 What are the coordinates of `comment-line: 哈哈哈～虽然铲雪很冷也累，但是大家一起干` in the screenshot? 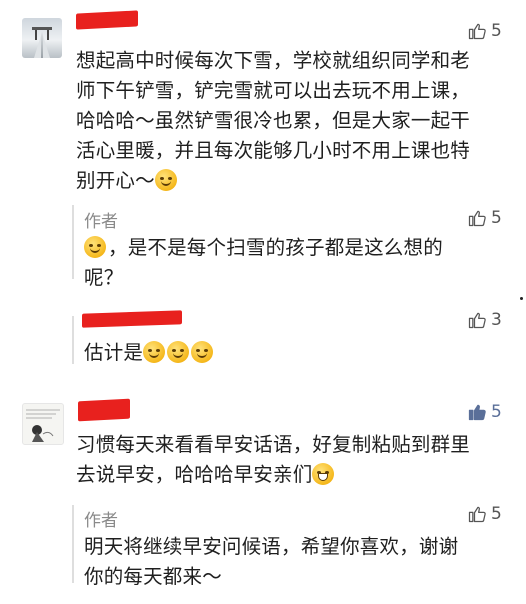 It's located at (273, 120).